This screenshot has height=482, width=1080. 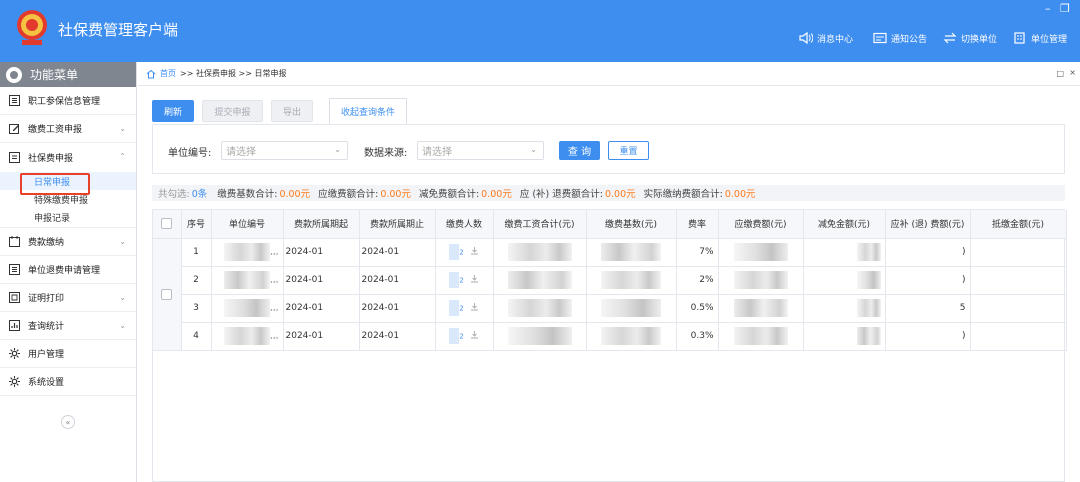 I want to click on switch-unit-link: 切换单位, so click(x=970, y=38).